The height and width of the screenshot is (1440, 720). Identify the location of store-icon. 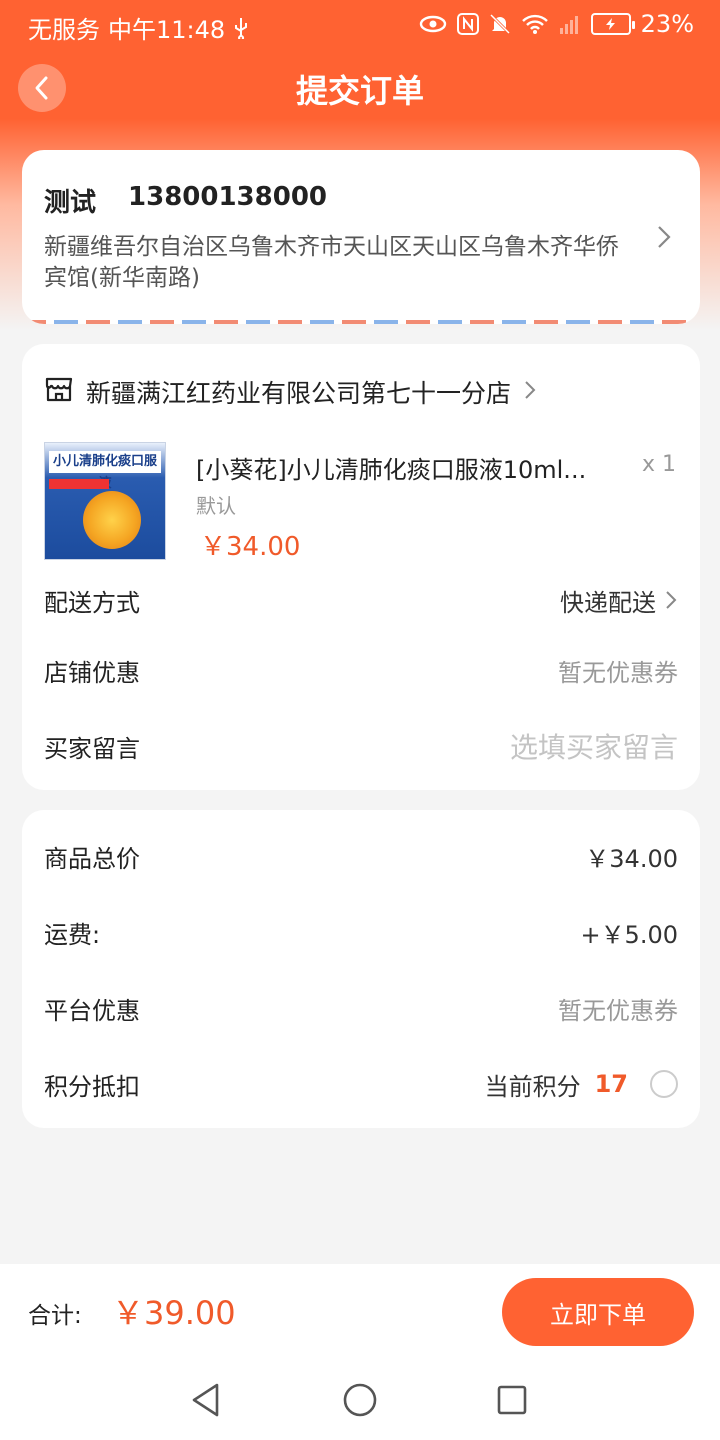
(59, 392).